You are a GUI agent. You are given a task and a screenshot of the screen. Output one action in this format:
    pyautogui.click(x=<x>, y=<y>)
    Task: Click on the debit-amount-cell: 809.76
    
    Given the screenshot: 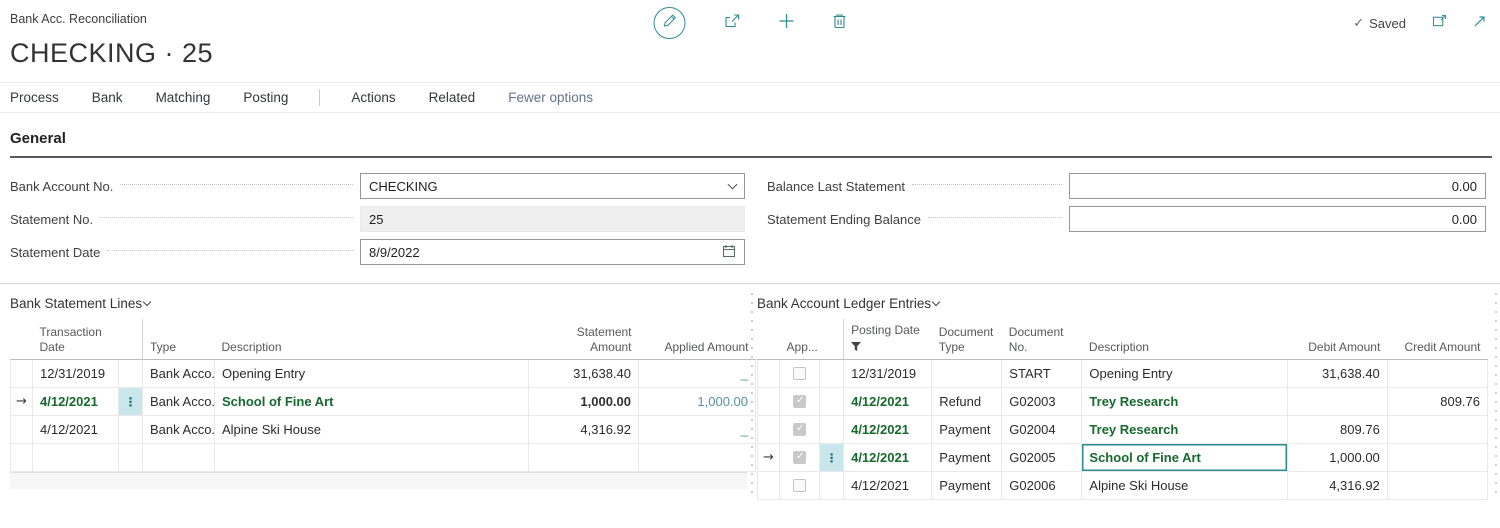 What is the action you would take?
    pyautogui.click(x=1337, y=429)
    